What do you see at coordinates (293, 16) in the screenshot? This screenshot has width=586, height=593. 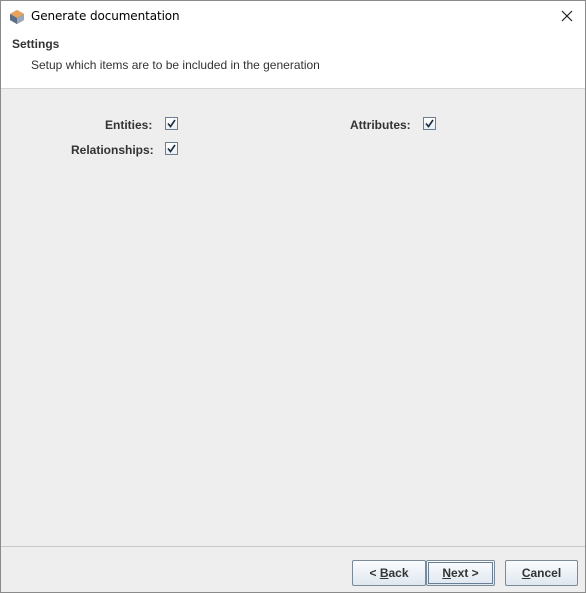 I see `title-bar: Generate documentation` at bounding box center [293, 16].